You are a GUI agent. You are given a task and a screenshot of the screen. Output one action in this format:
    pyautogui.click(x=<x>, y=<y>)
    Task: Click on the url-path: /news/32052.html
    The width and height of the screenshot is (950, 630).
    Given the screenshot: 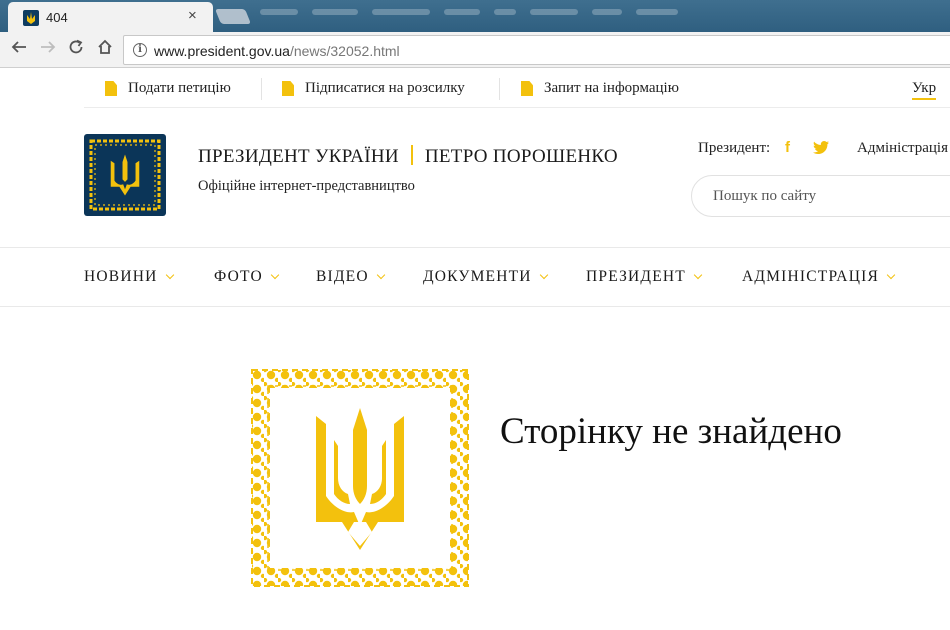 What is the action you would take?
    pyautogui.click(x=344, y=51)
    